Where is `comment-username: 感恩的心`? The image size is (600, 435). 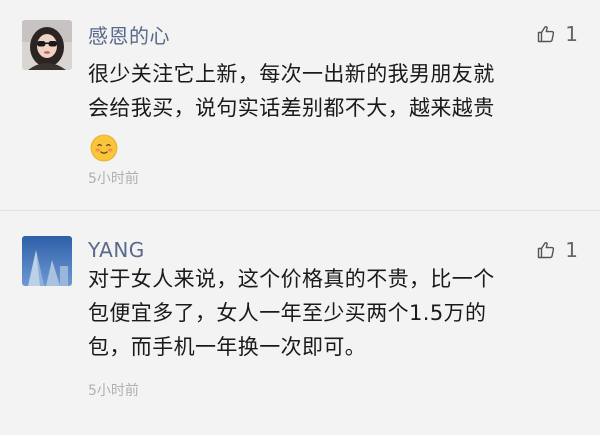
comment-username: 感恩的心 is located at coordinates (129, 34).